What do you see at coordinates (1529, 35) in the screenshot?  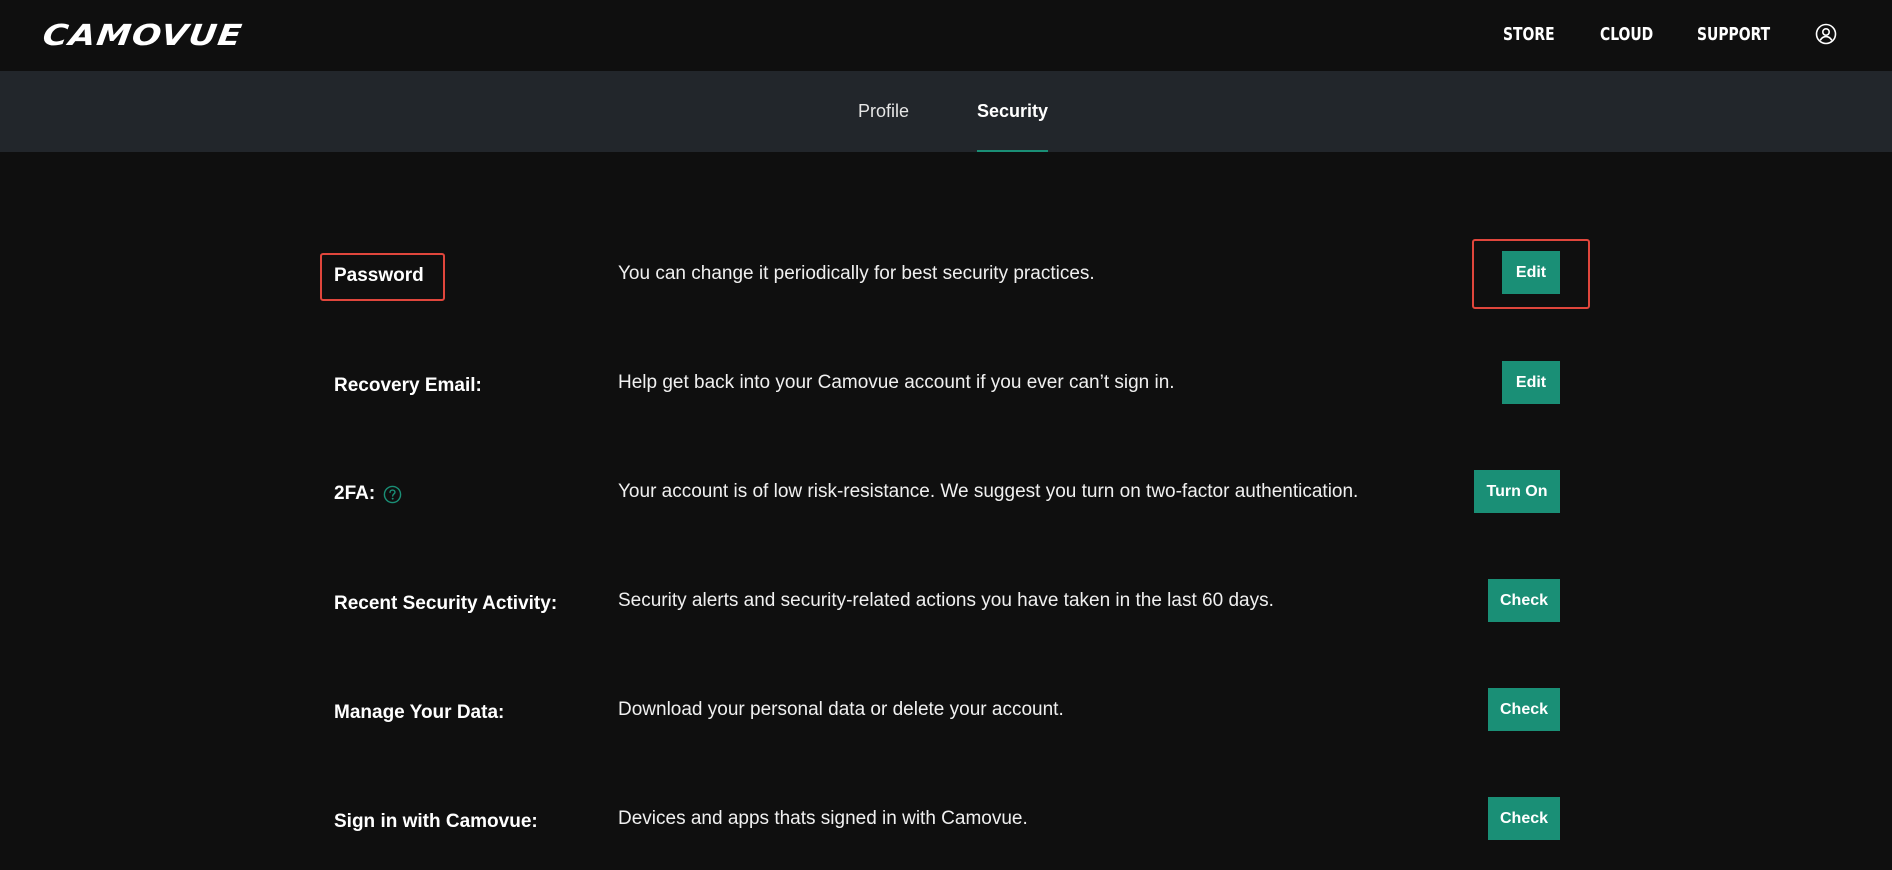 I see `nav-store-link: STORE` at bounding box center [1529, 35].